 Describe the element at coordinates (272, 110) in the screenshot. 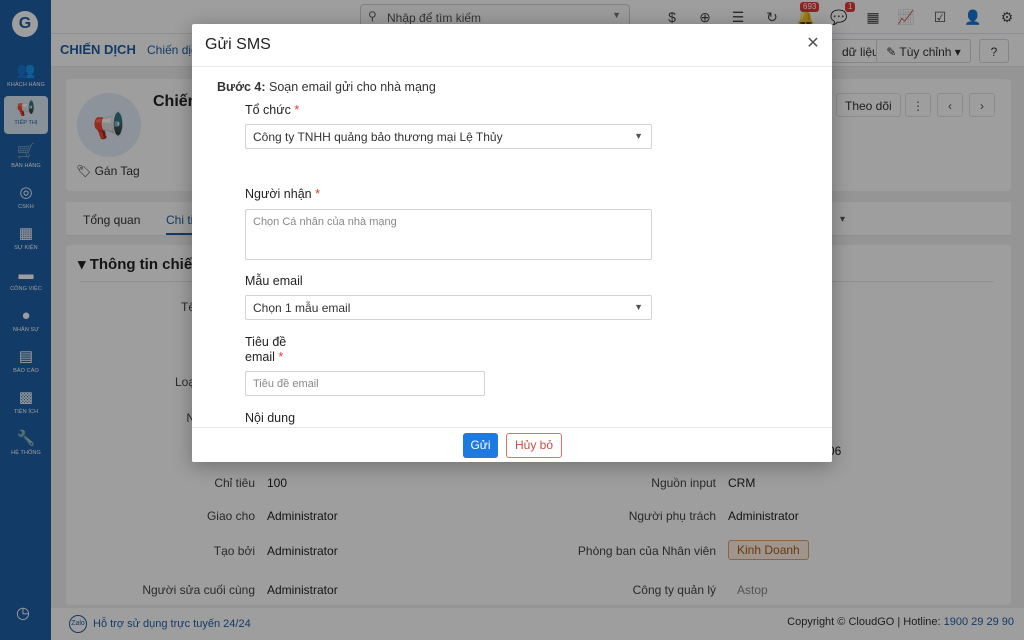

I see `organization-label: Tổ chức *` at that location.